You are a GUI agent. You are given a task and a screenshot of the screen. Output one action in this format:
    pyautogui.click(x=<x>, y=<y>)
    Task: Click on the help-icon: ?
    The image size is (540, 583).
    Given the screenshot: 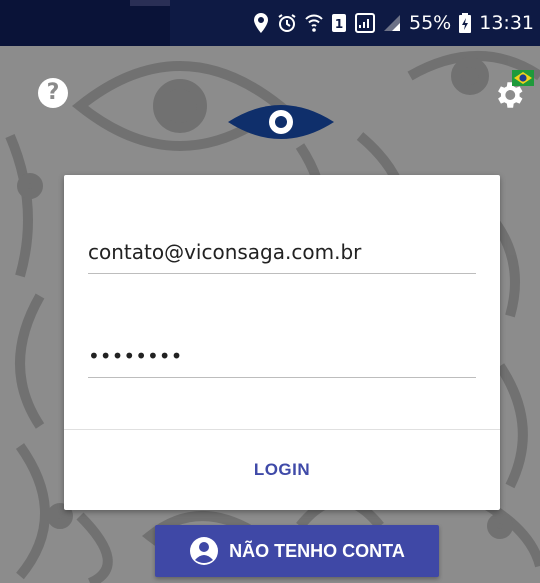 What is the action you would take?
    pyautogui.click(x=53, y=92)
    